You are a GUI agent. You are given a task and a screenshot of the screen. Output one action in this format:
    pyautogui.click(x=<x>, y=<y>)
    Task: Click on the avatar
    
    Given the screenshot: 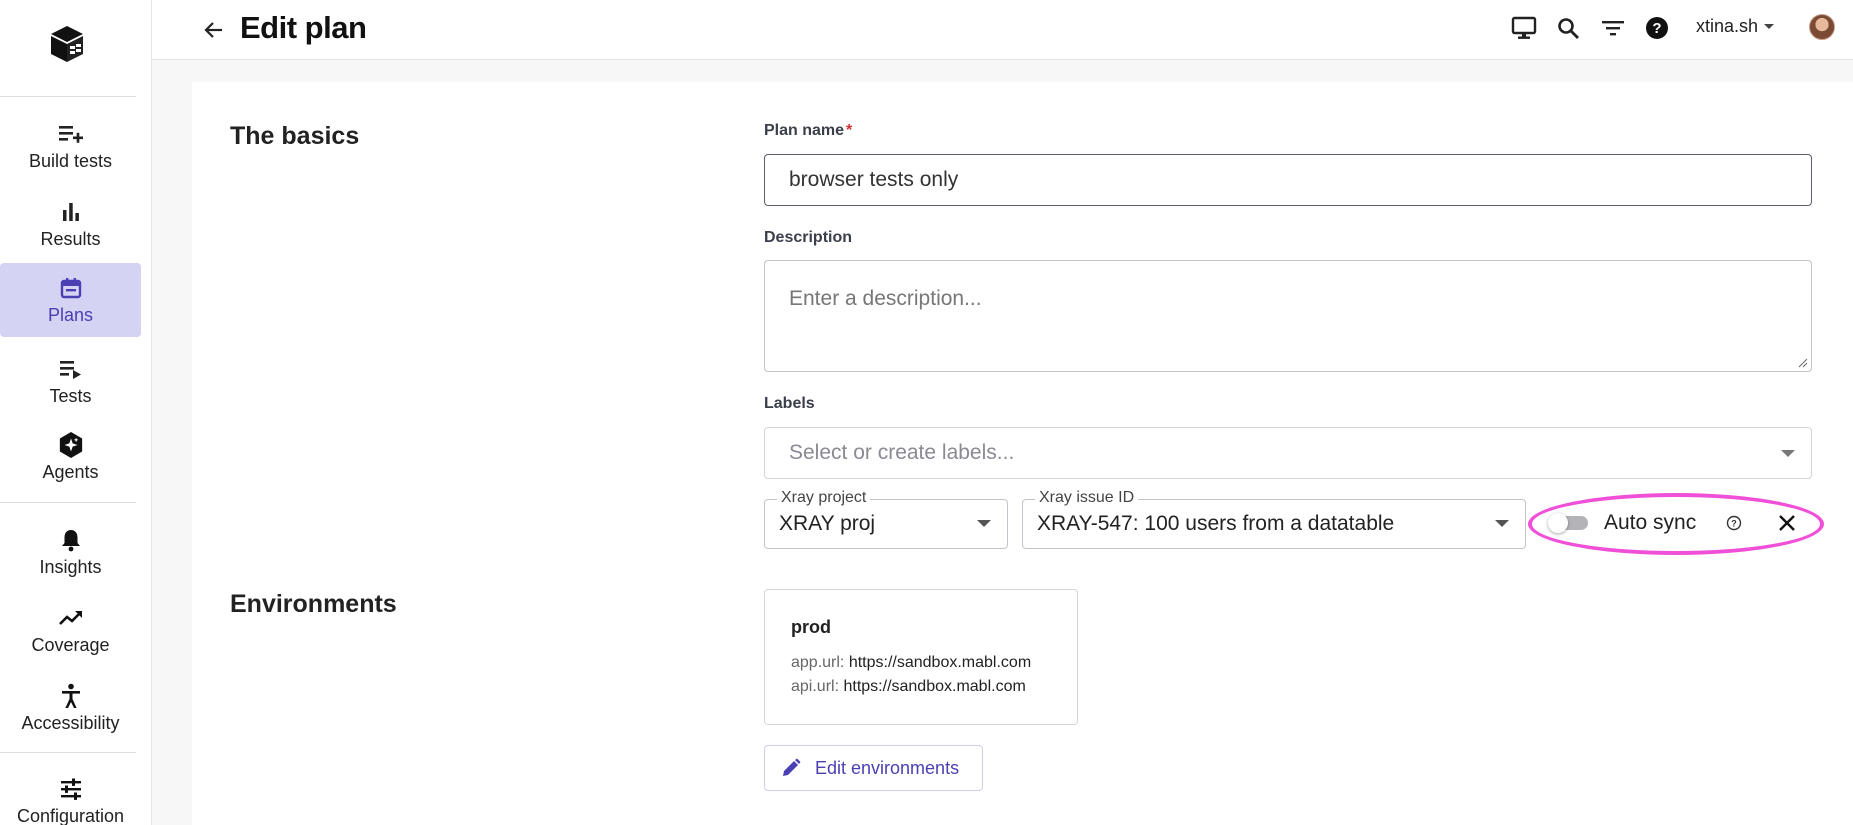 What is the action you would take?
    pyautogui.click(x=1822, y=27)
    